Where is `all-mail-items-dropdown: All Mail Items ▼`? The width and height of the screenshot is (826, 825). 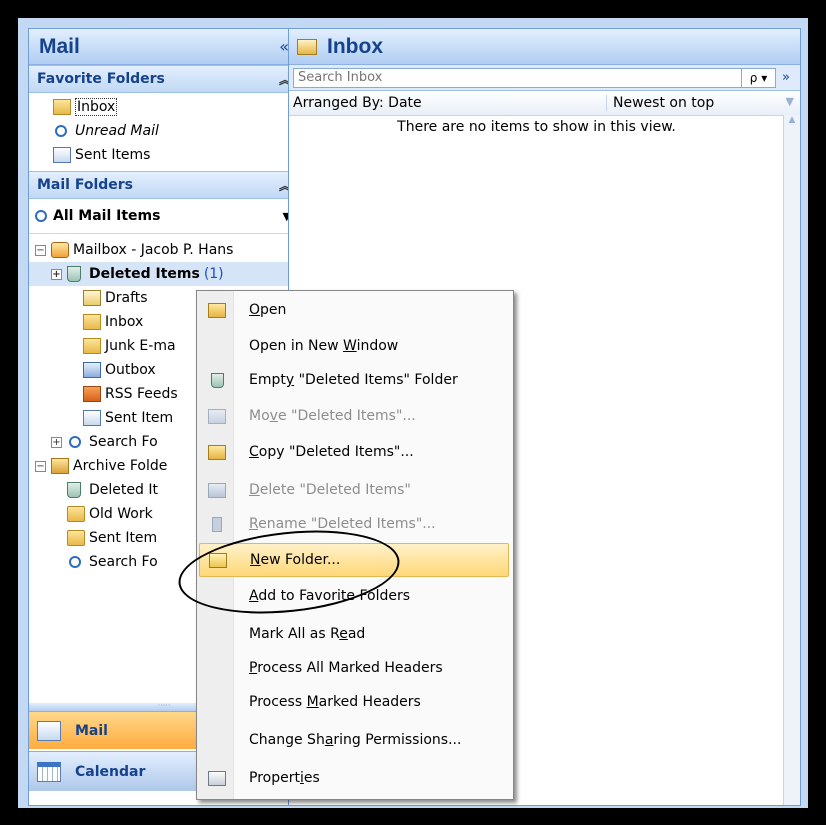
all-mail-items-dropdown: All Mail Items ▼ is located at coordinates (164, 216).